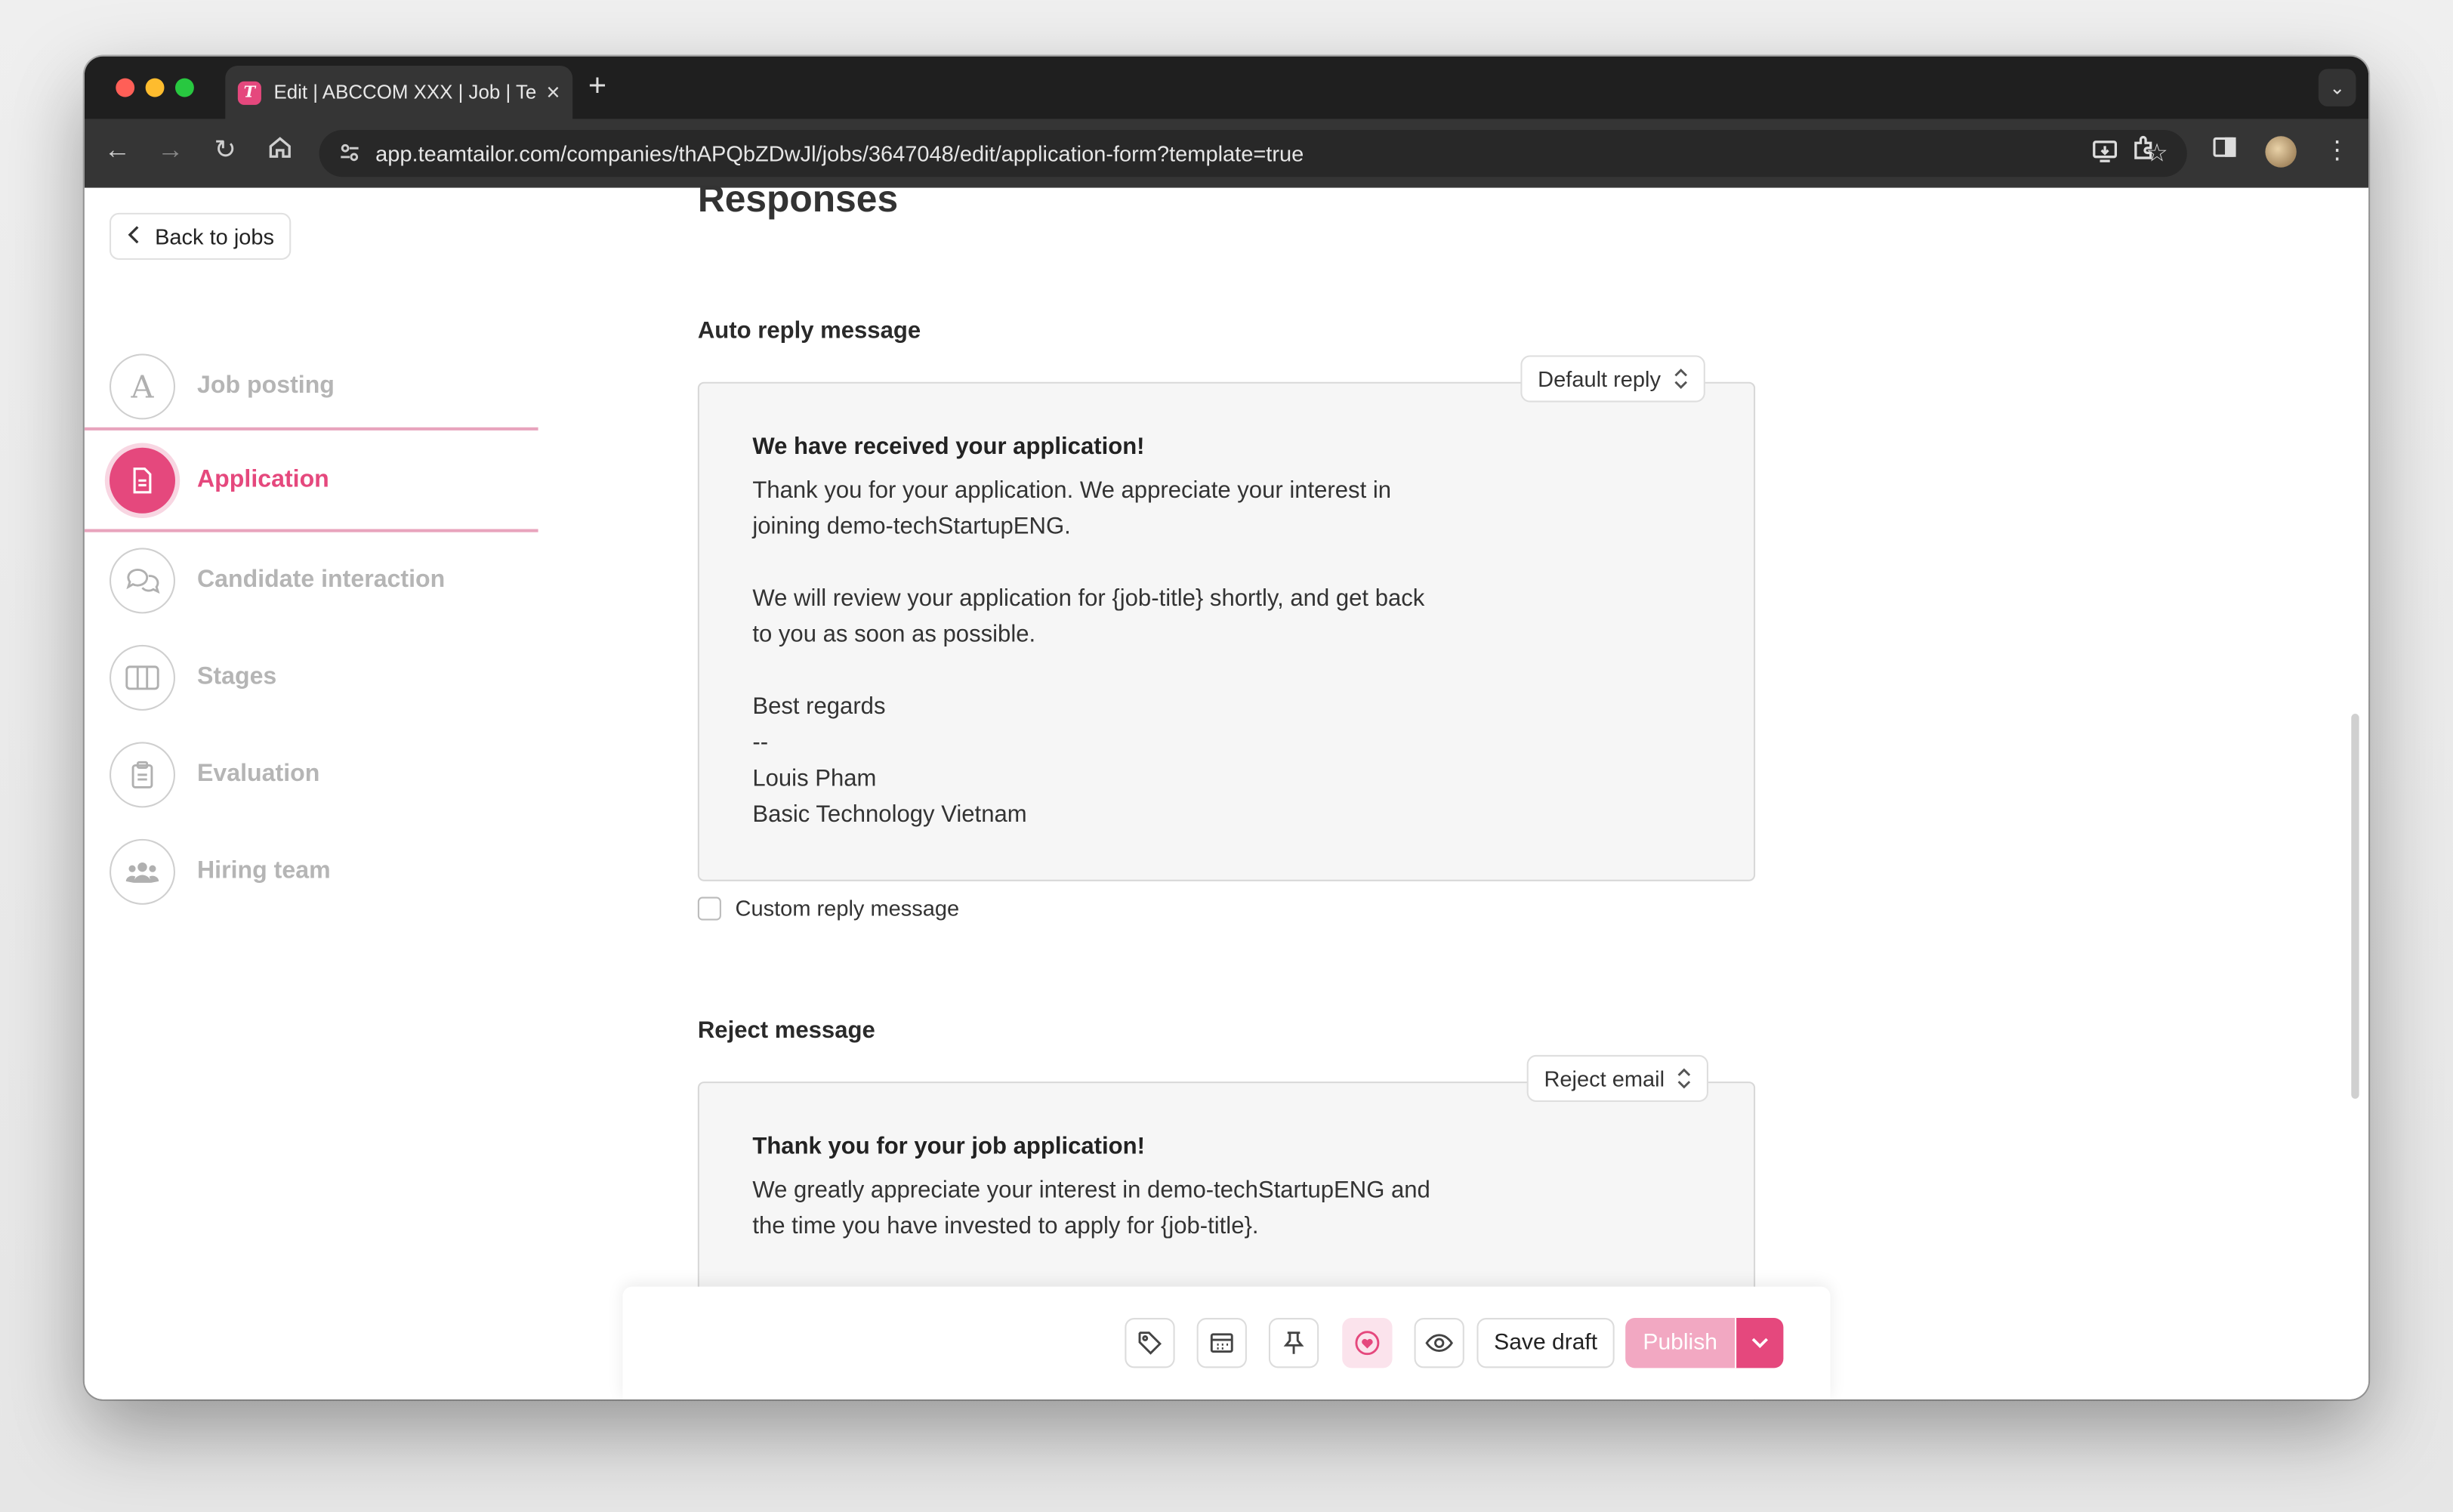 The width and height of the screenshot is (2453, 1512). Describe the element at coordinates (263, 870) in the screenshot. I see `sidebar-item-label: Hiring team` at that location.